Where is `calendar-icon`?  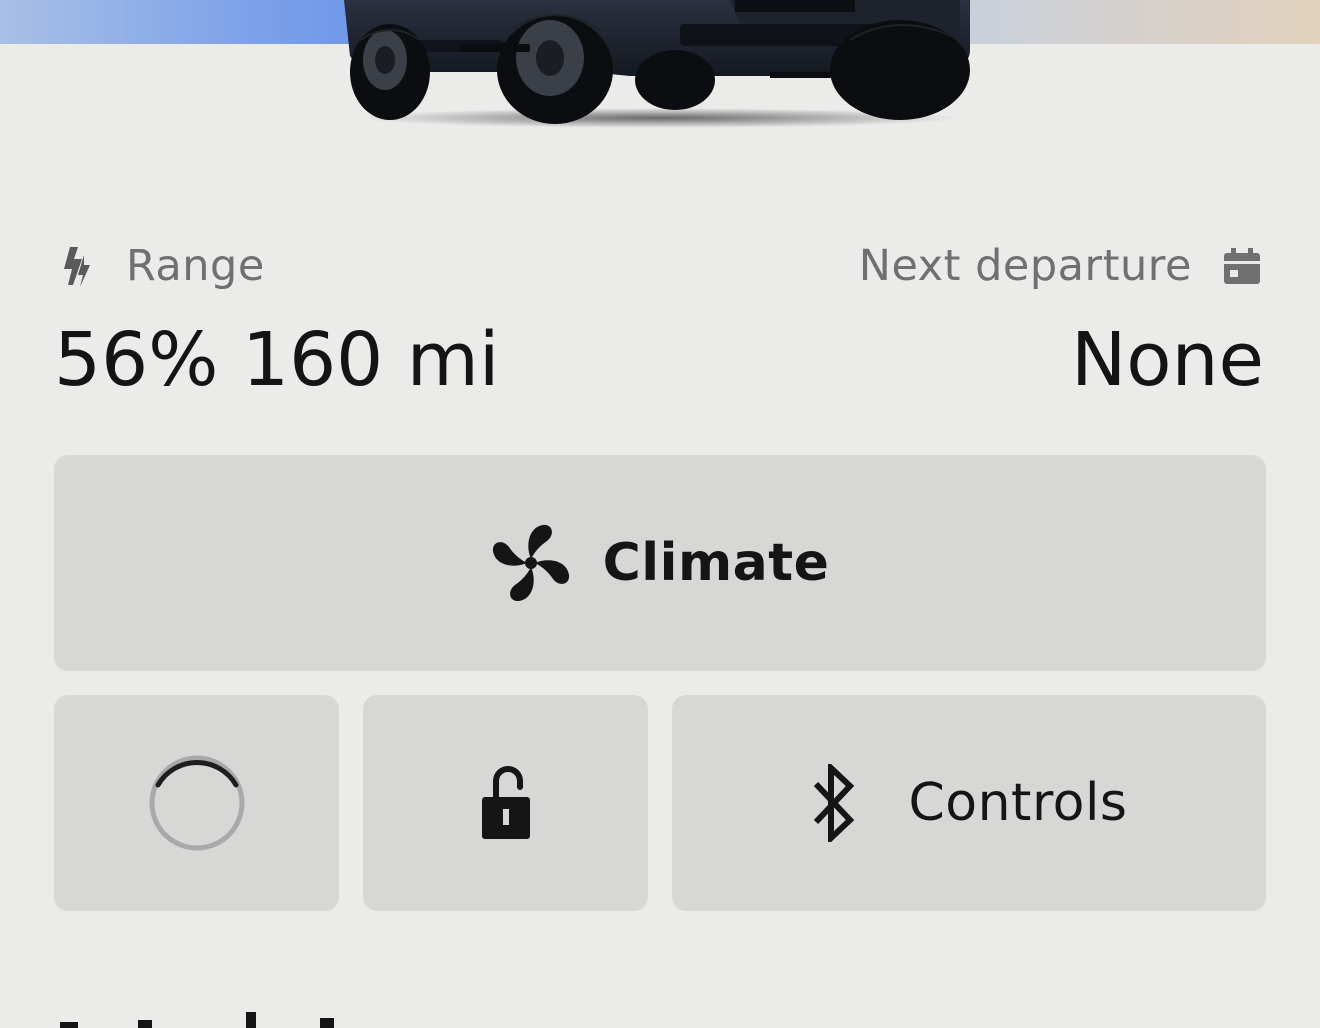
calendar-icon is located at coordinates (1242, 266).